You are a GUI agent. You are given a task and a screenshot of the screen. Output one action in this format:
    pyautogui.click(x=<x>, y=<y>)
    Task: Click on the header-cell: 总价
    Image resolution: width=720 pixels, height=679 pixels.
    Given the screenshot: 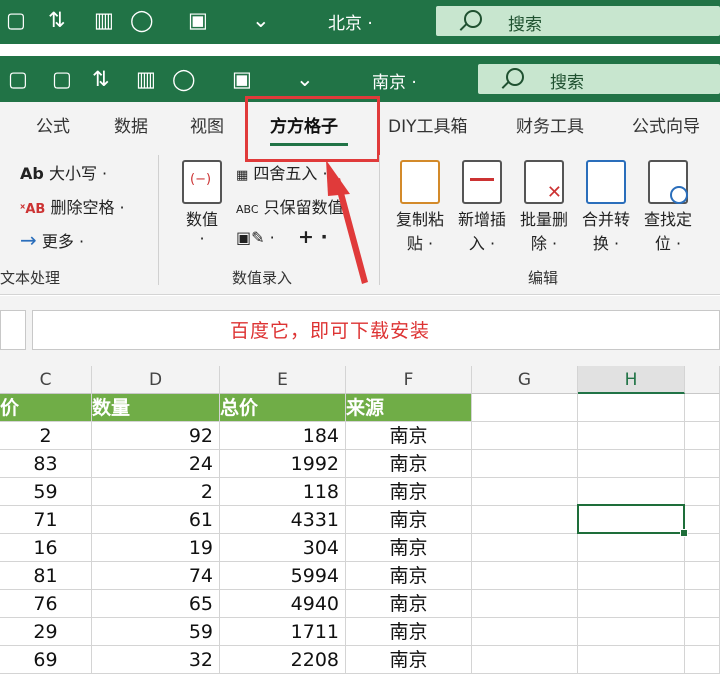 What is the action you would take?
    pyautogui.click(x=283, y=408)
    